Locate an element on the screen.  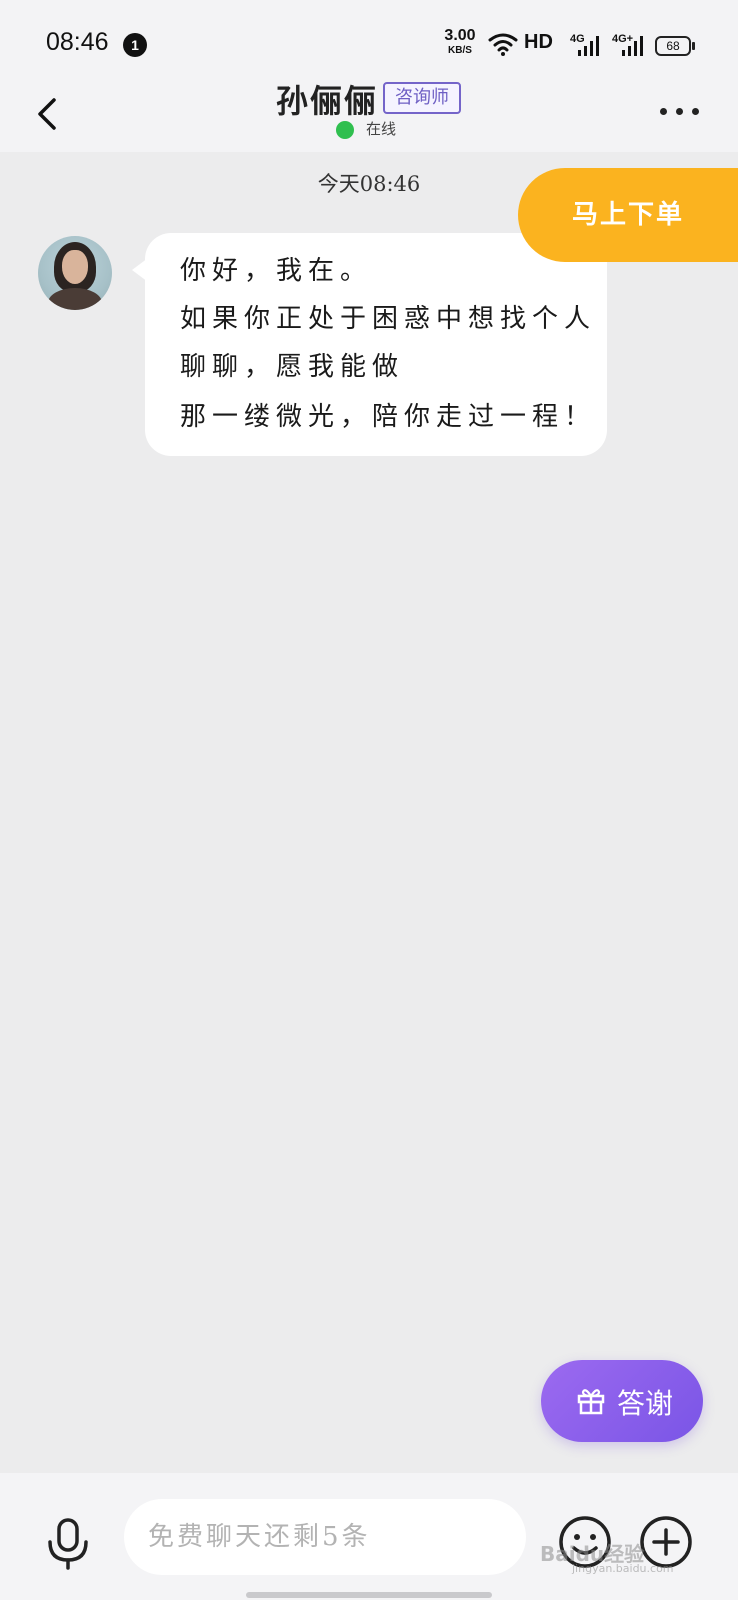
online-status-dot is located at coordinates (345, 130).